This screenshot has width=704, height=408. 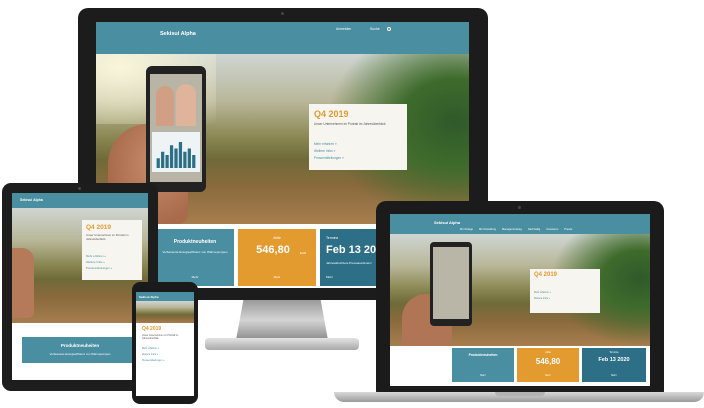 What do you see at coordinates (614, 365) in the screenshot?
I see `laptop-tile-events: Termine Feb 13 2020 Mehr` at bounding box center [614, 365].